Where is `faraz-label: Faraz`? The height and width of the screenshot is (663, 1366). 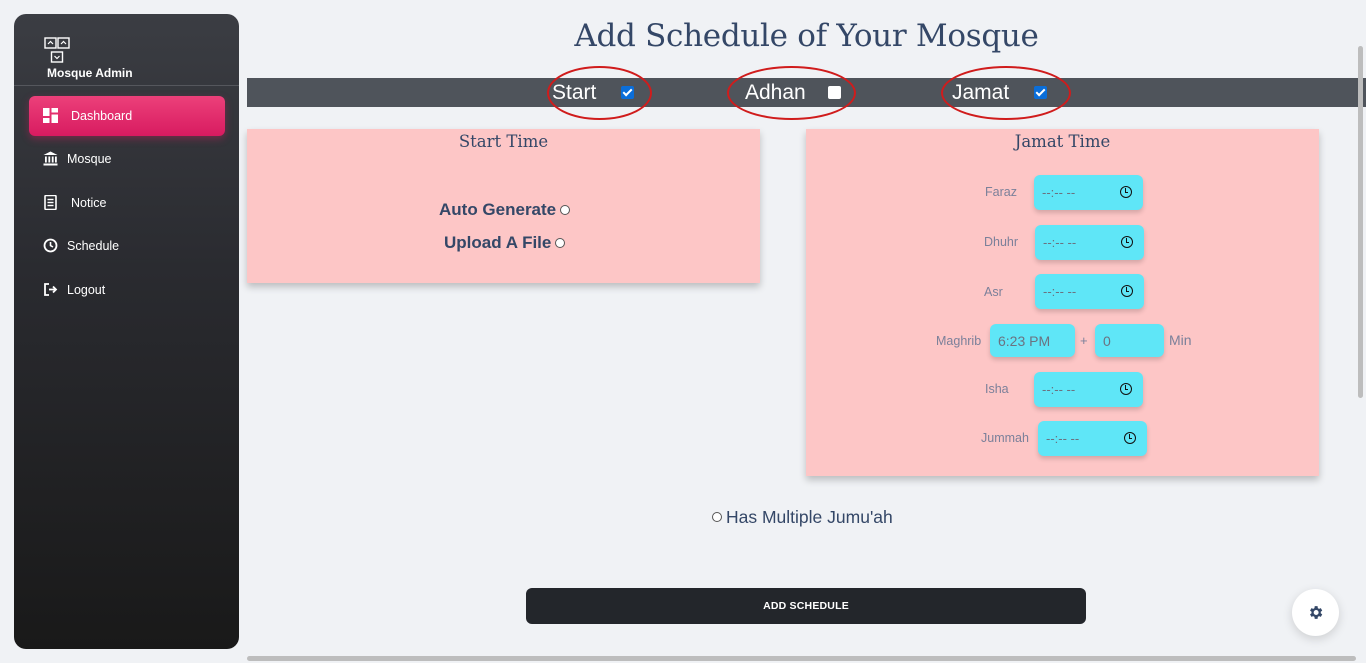 faraz-label: Faraz is located at coordinates (1001, 192).